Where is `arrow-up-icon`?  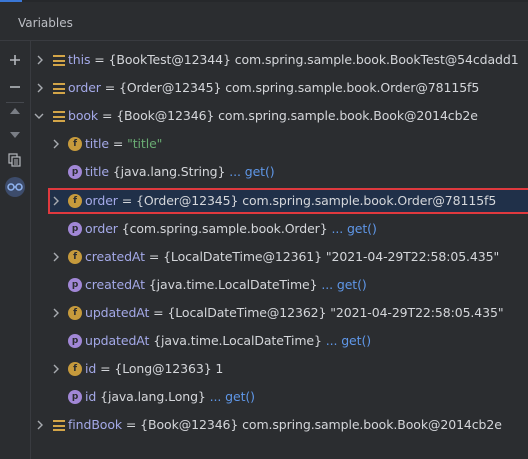
arrow-up-icon is located at coordinates (15, 111).